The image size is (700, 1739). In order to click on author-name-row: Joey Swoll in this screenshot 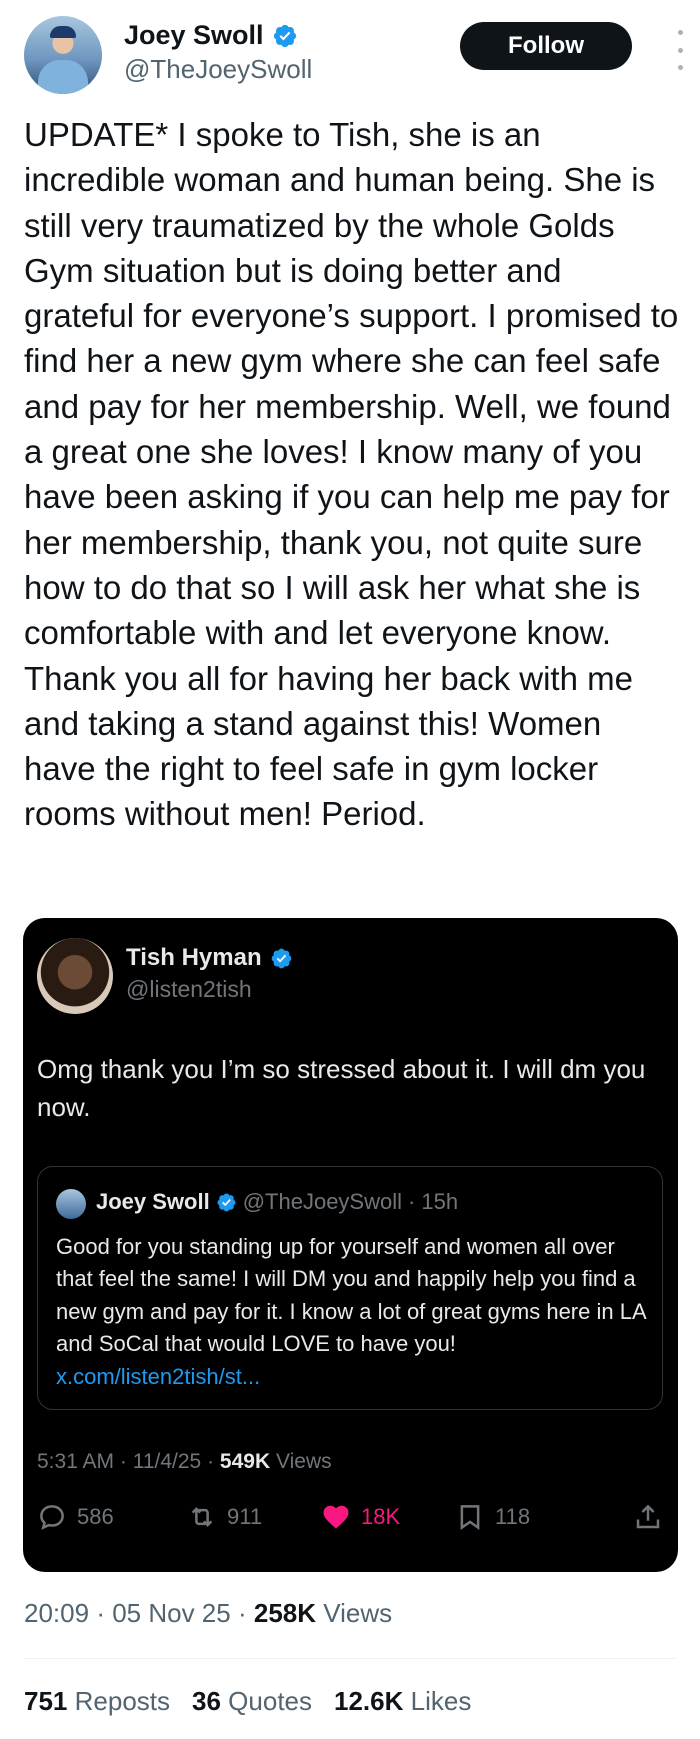, I will do `click(211, 35)`.